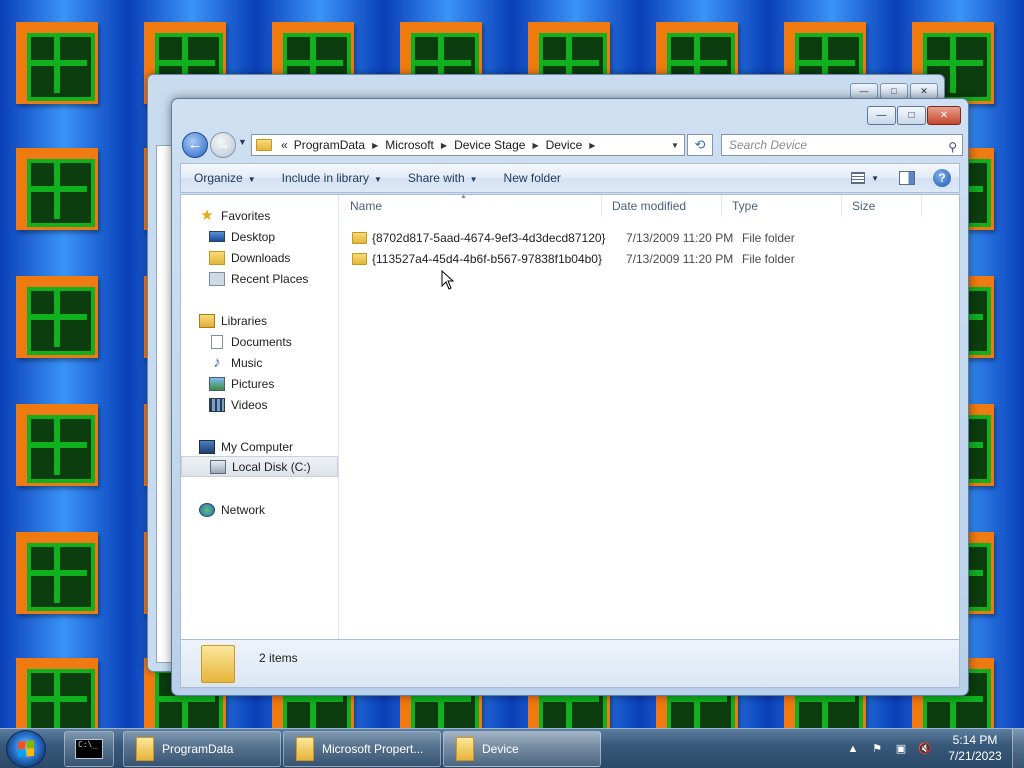 The height and width of the screenshot is (768, 1024). Describe the element at coordinates (975, 748) in the screenshot. I see `system-clock: 5:14 PM 7/21/2023` at that location.